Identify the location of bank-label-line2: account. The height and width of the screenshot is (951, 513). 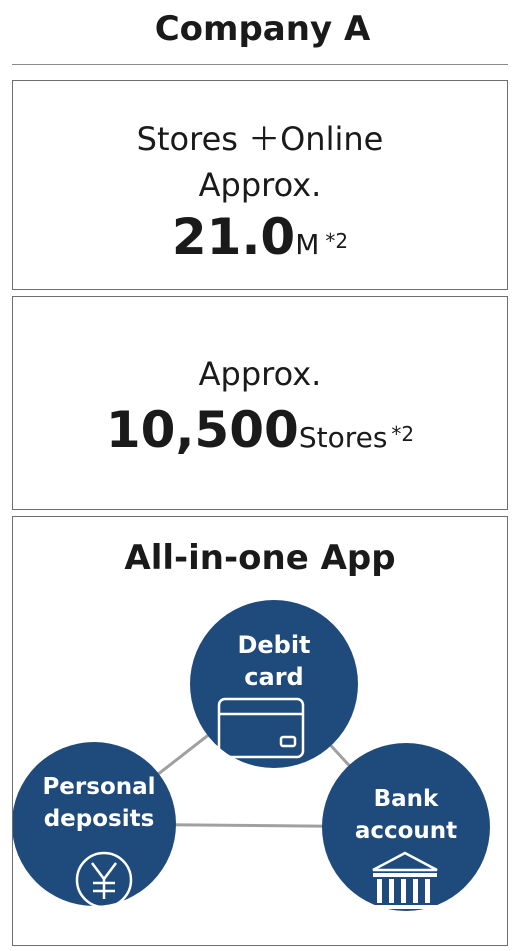
(406, 831).